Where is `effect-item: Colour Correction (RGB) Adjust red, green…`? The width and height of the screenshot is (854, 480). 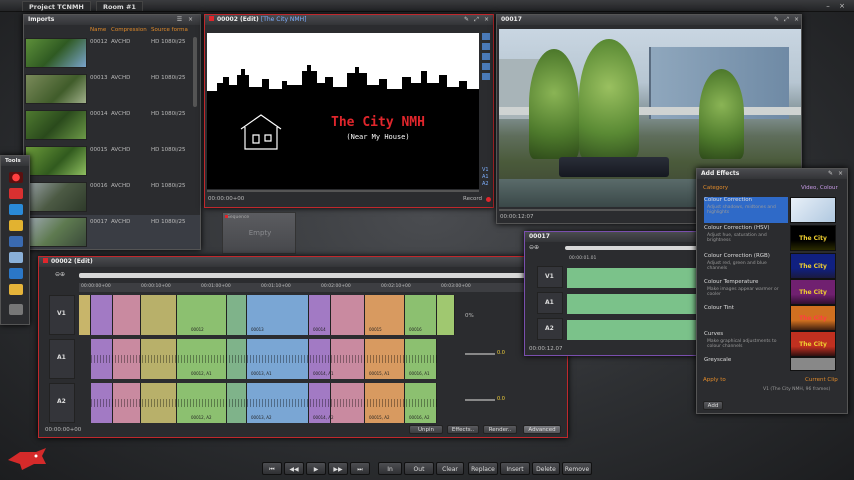 effect-item: Colour Correction (RGB) Adjust red, green… is located at coordinates (746, 266).